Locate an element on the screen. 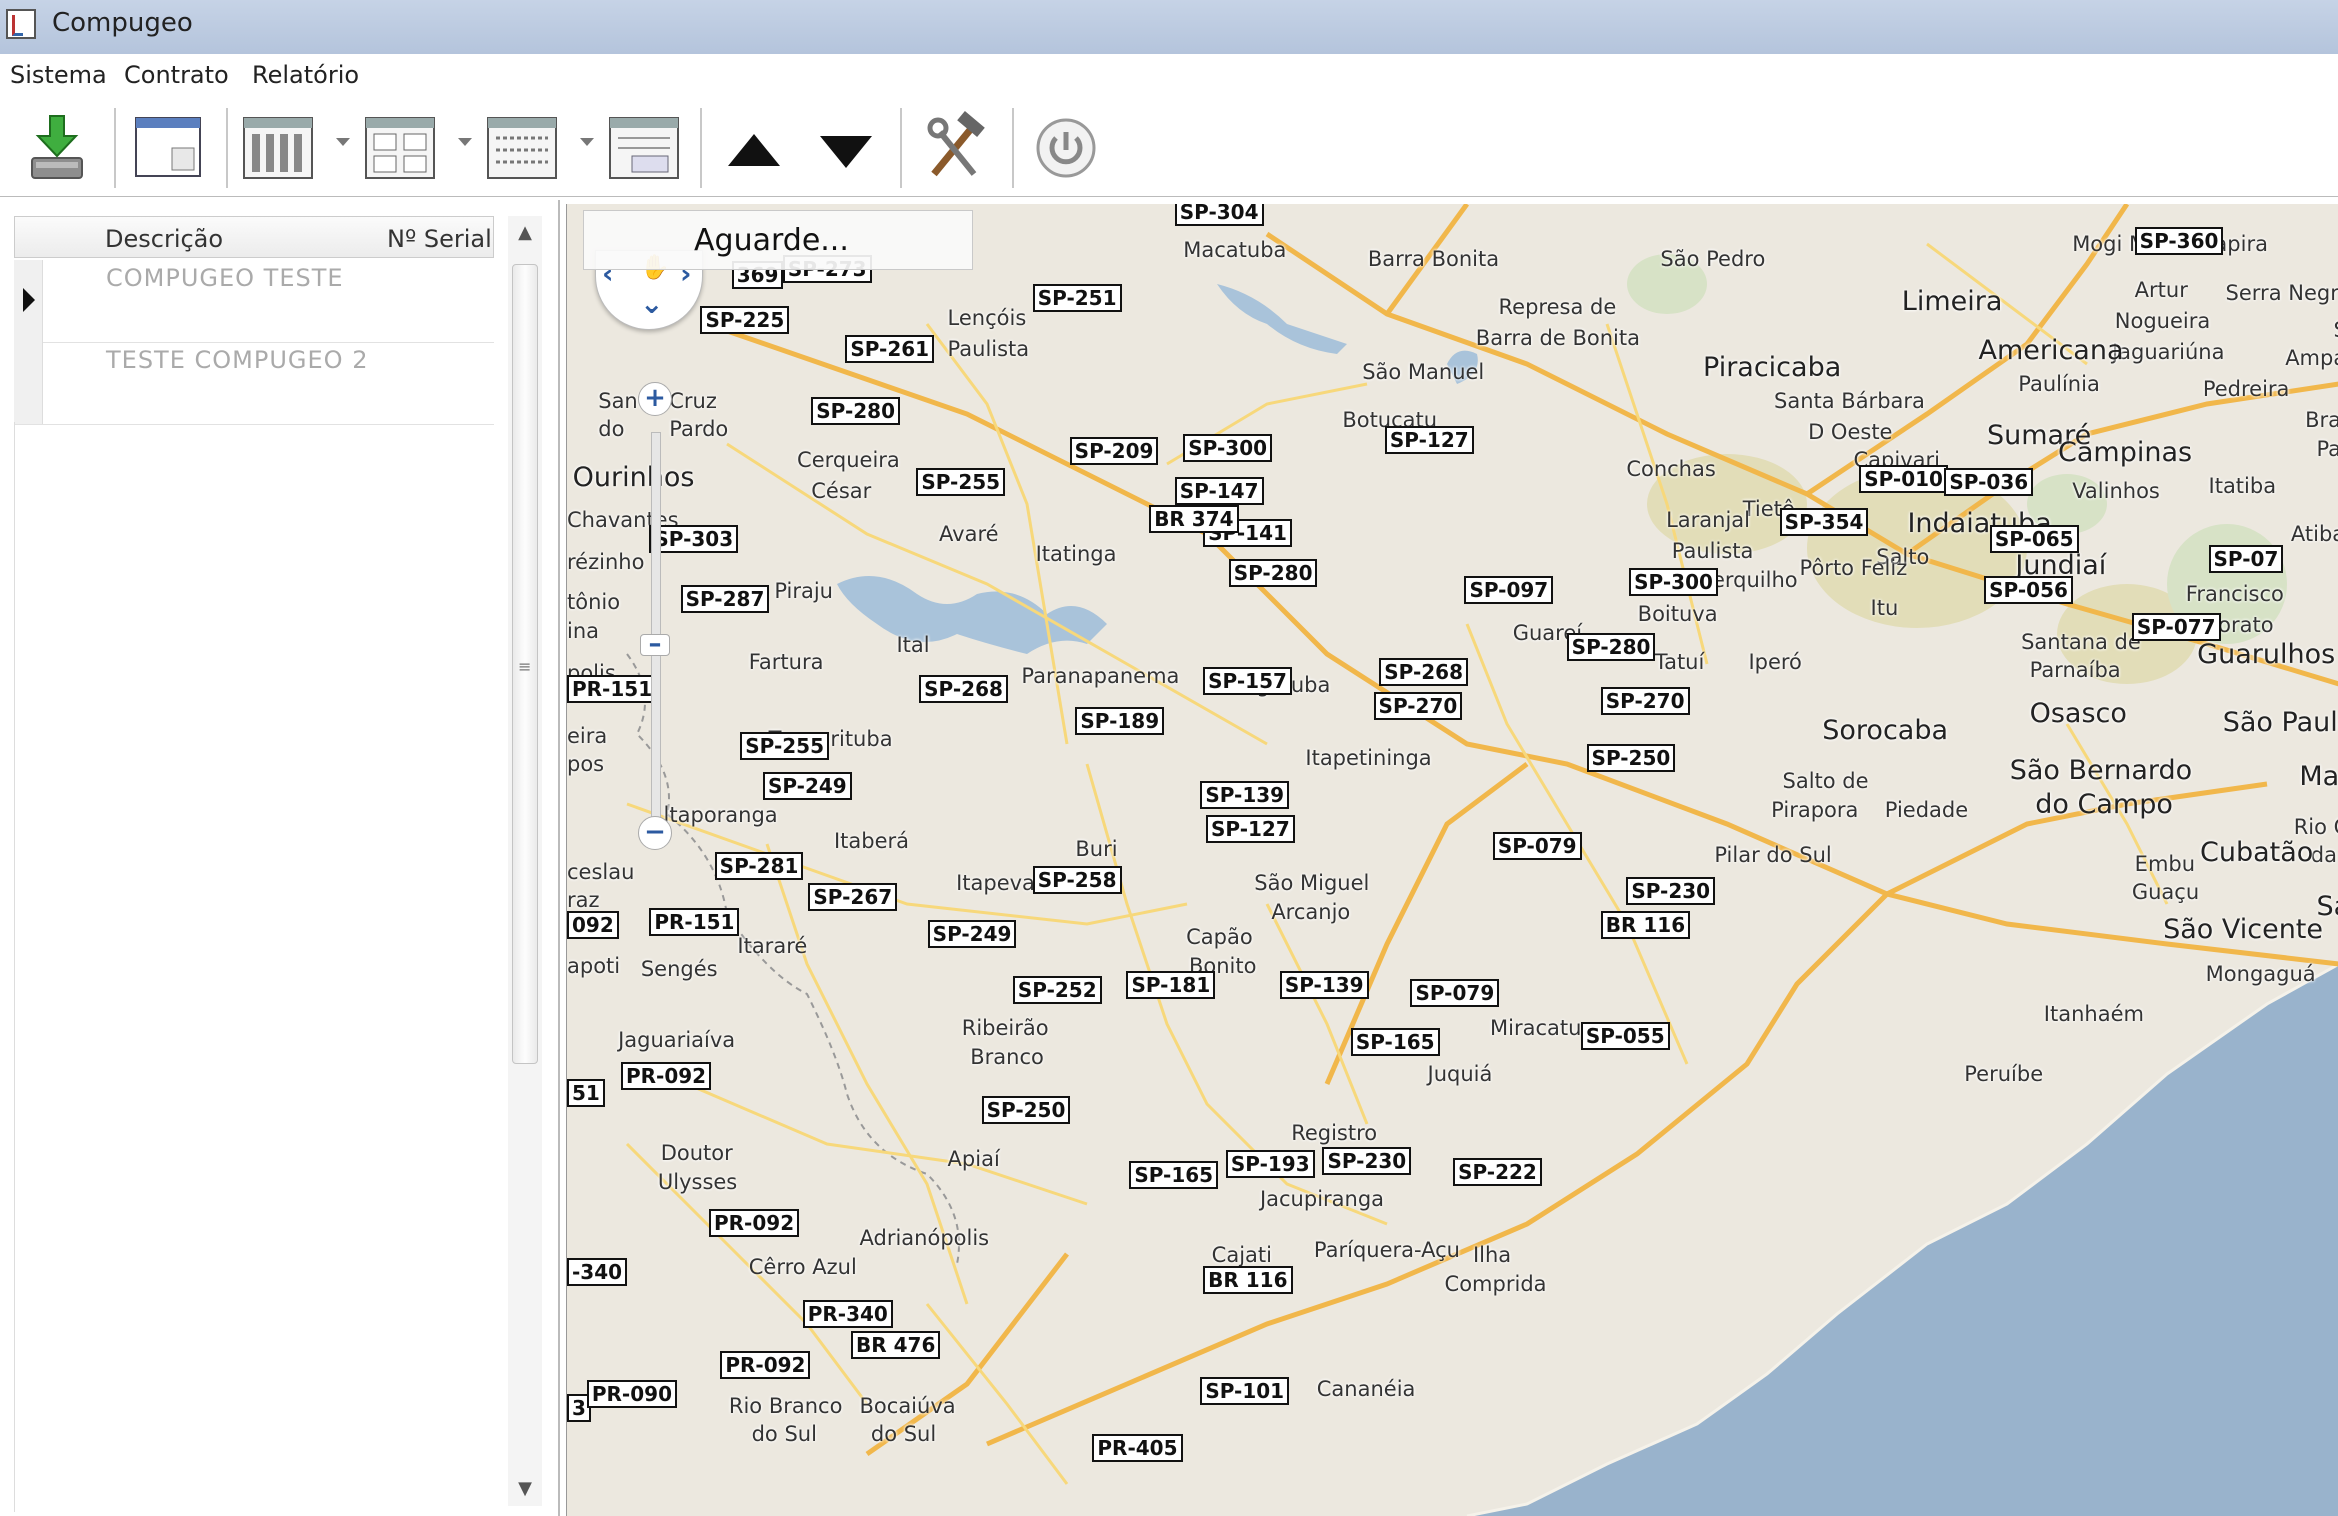 The height and width of the screenshot is (1516, 2338). column-header-serial: Nº Serial is located at coordinates (439, 239).